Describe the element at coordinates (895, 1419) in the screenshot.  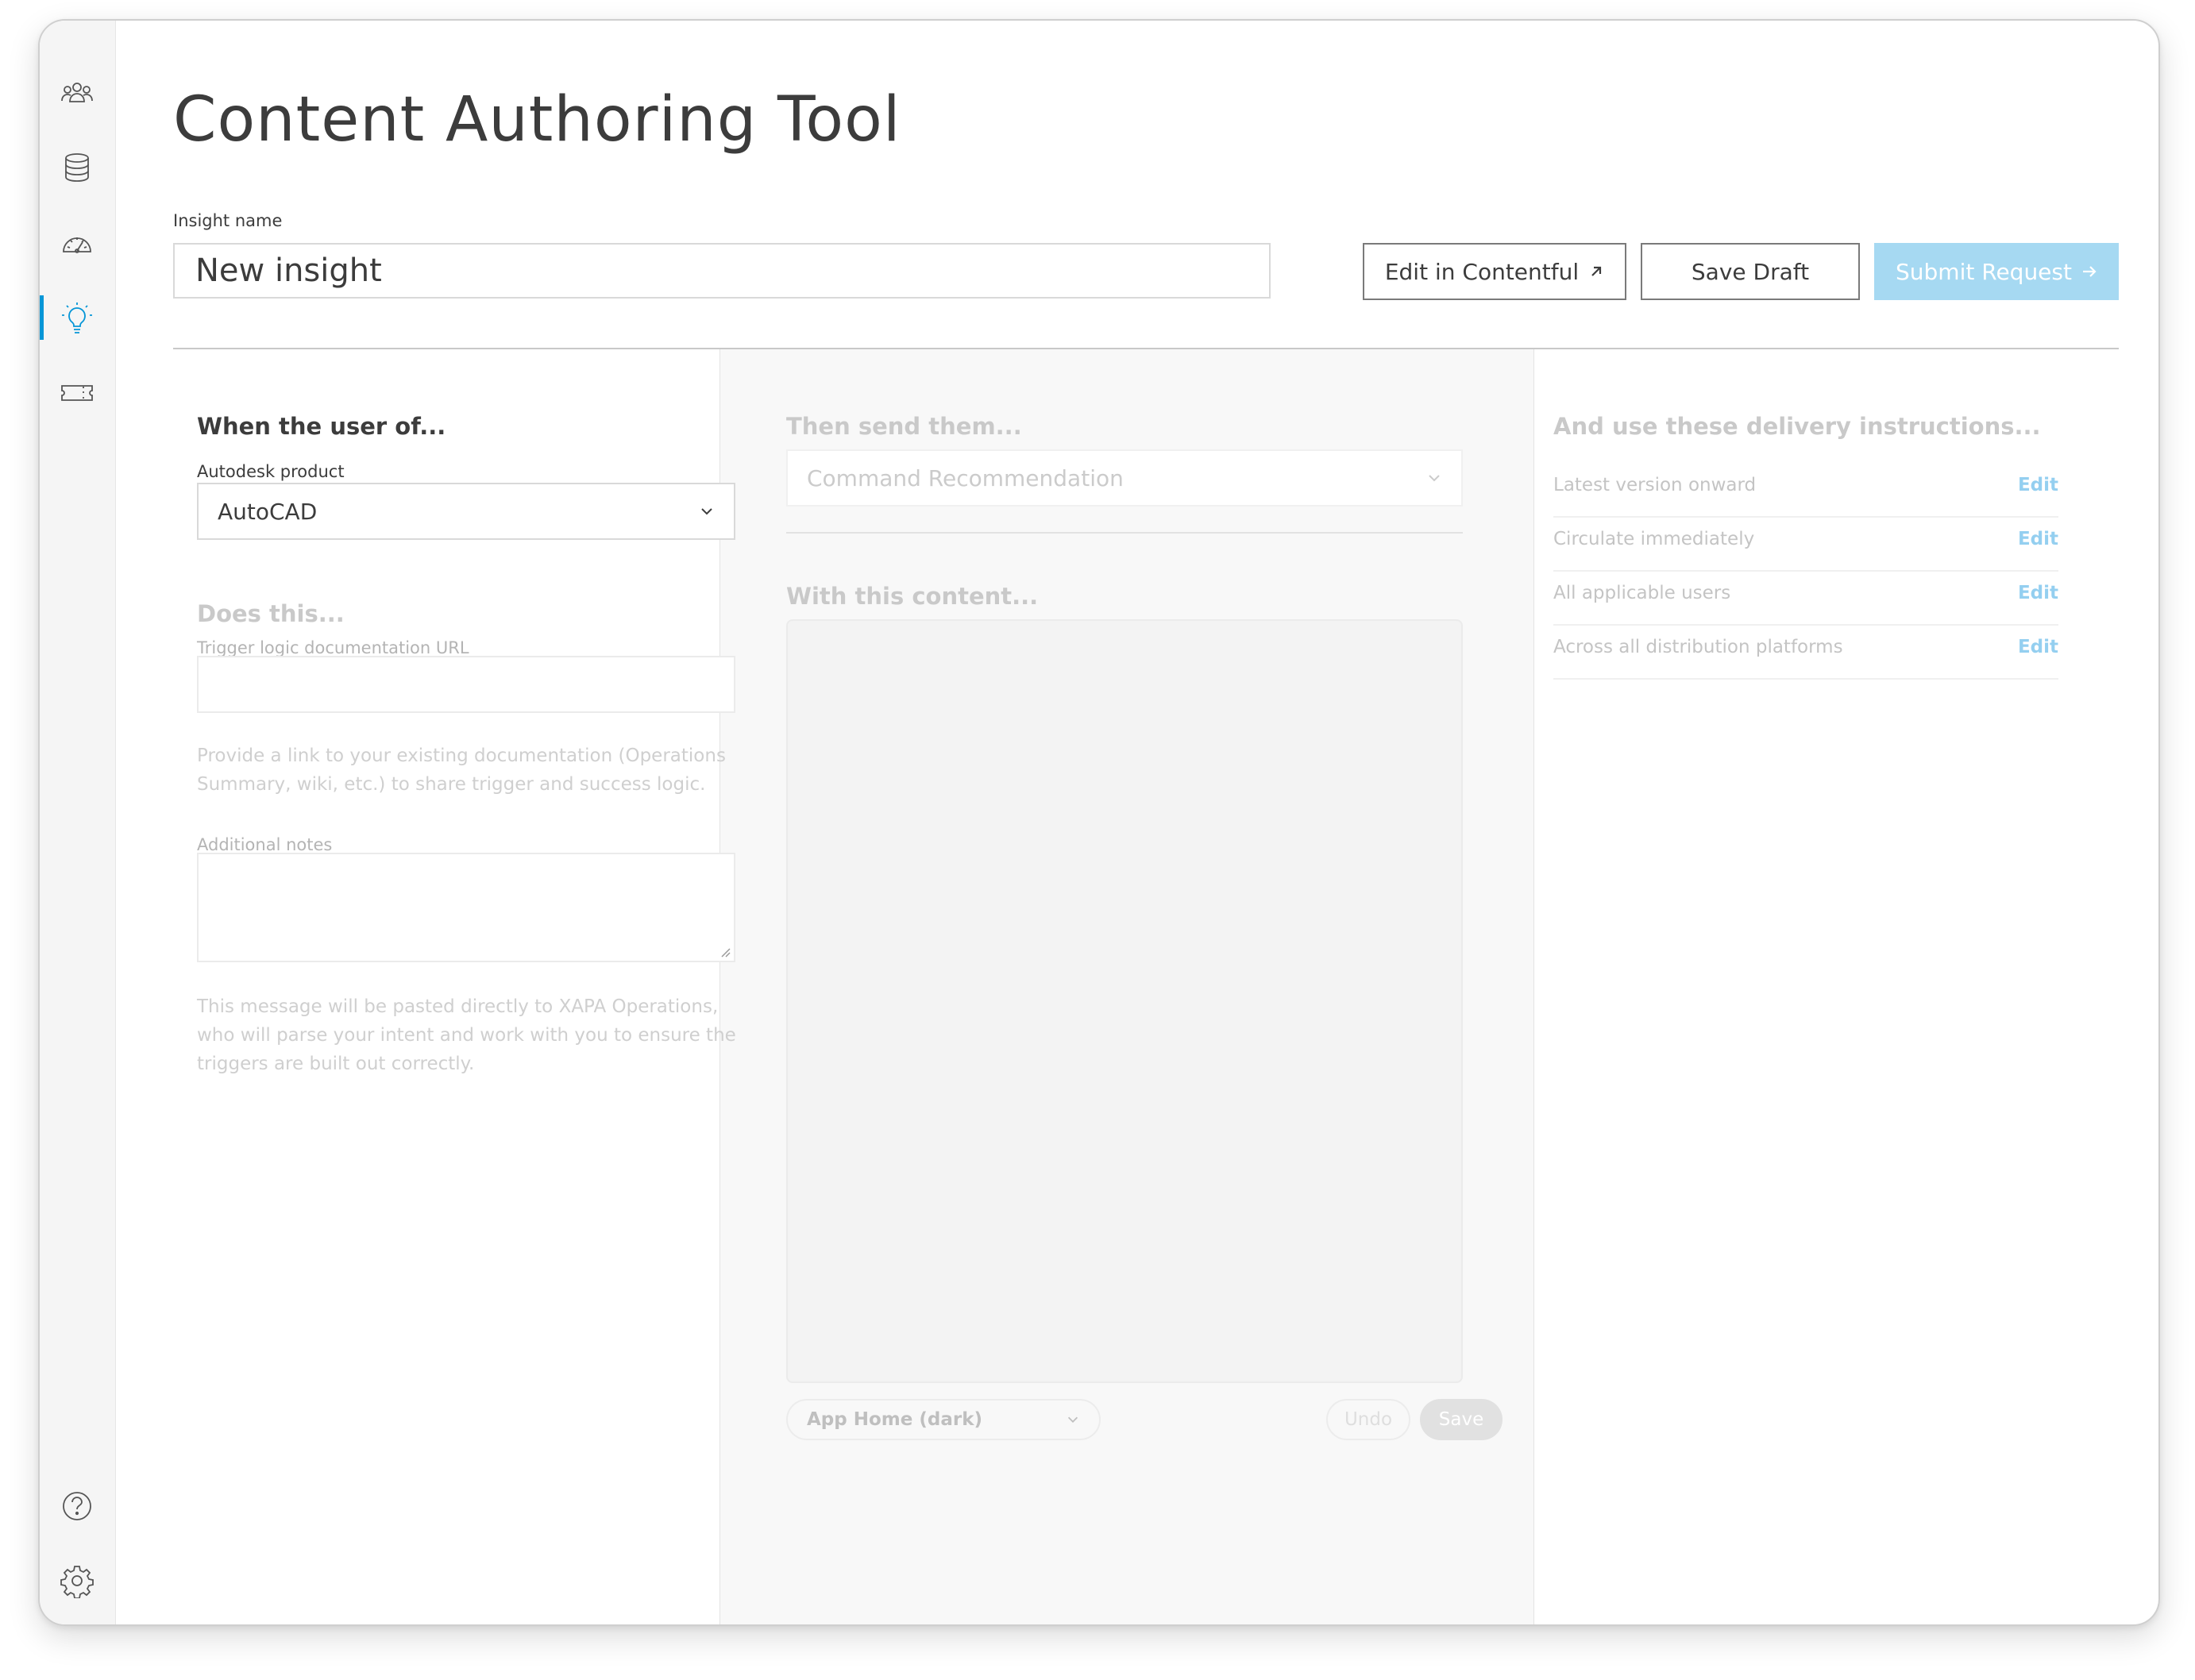
I see `preview-theme-value: App Home (dark)` at that location.